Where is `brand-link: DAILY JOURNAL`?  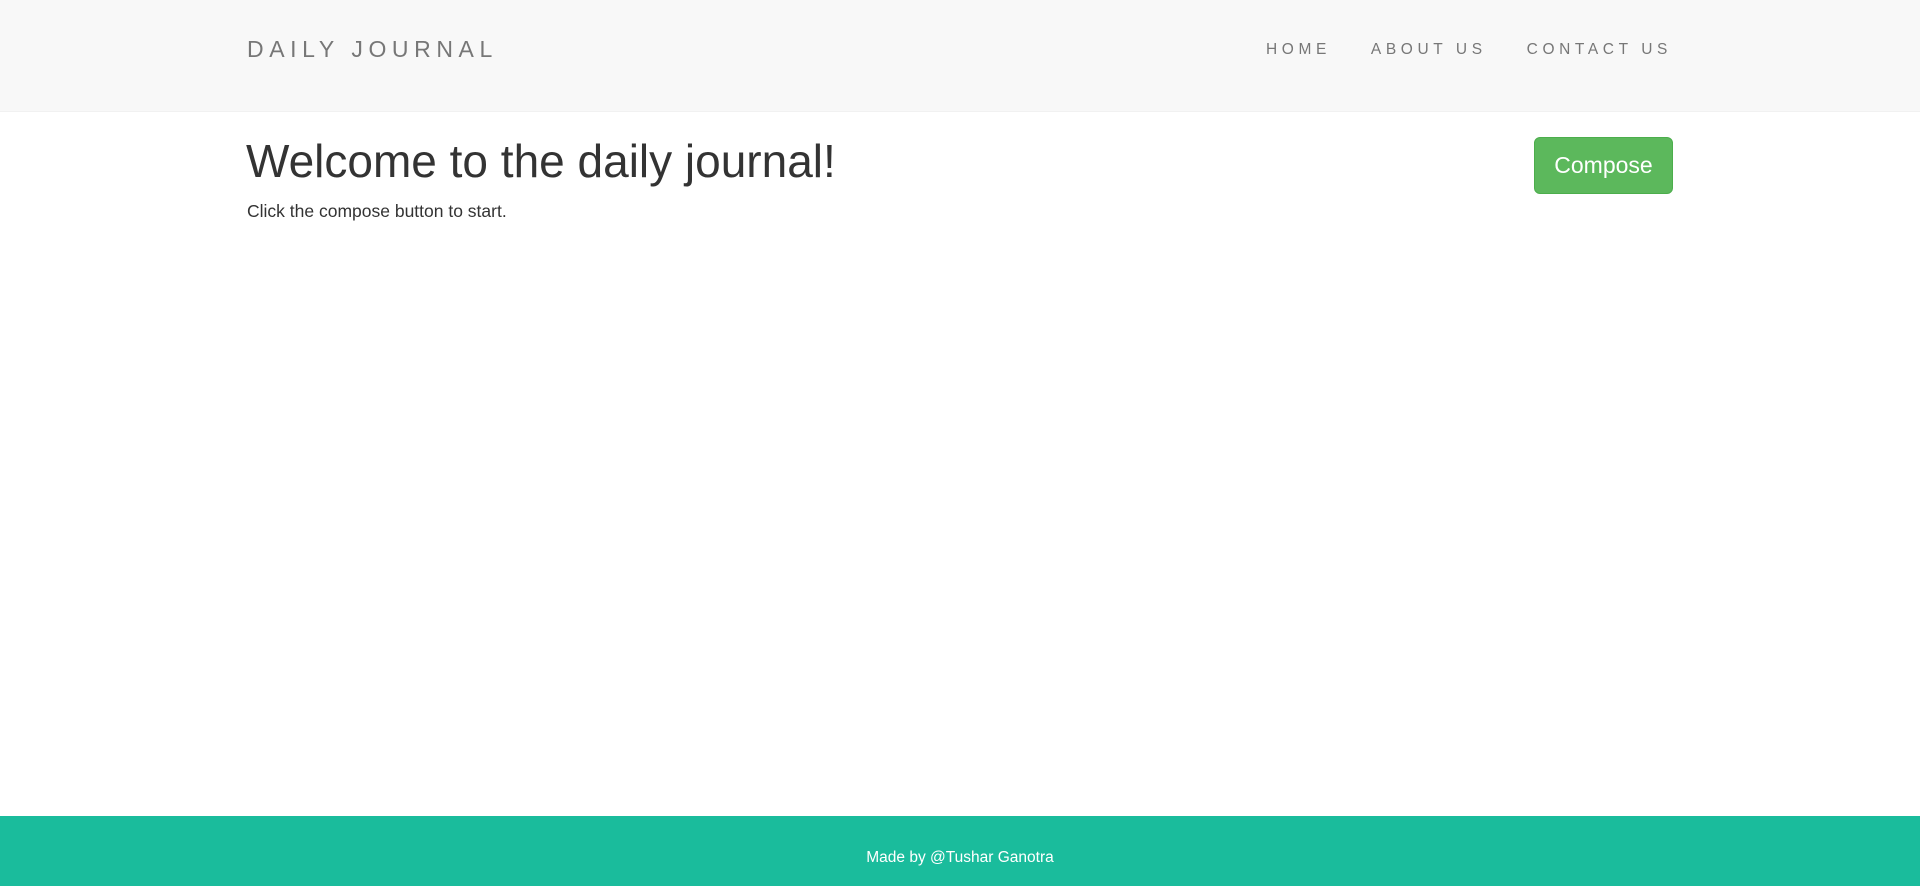 brand-link: DAILY JOURNAL is located at coordinates (372, 49).